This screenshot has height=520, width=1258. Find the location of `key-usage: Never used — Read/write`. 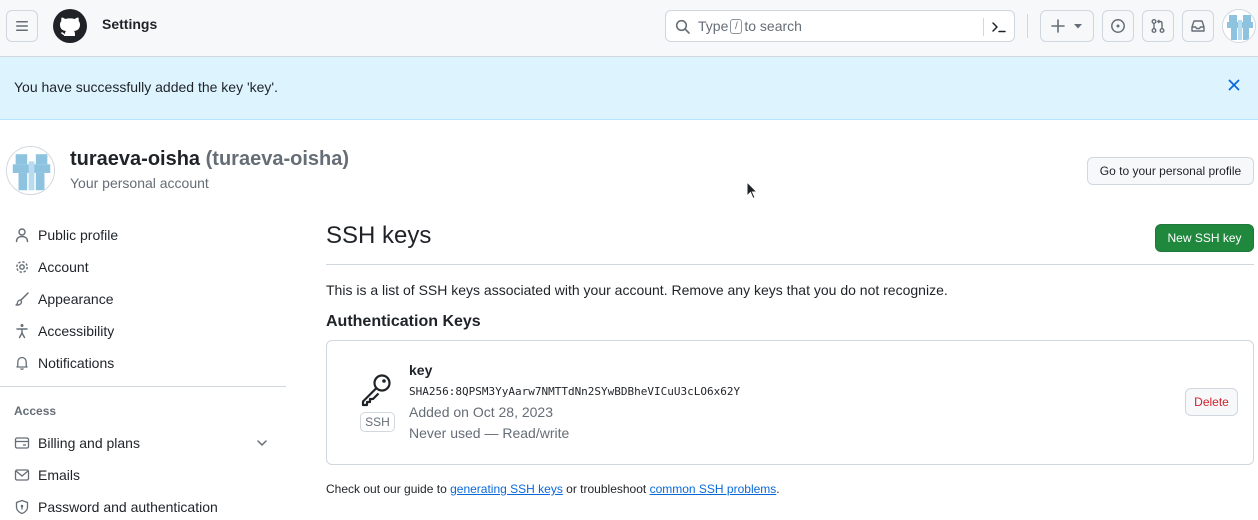

key-usage: Never used — Read/write is located at coordinates (489, 433).